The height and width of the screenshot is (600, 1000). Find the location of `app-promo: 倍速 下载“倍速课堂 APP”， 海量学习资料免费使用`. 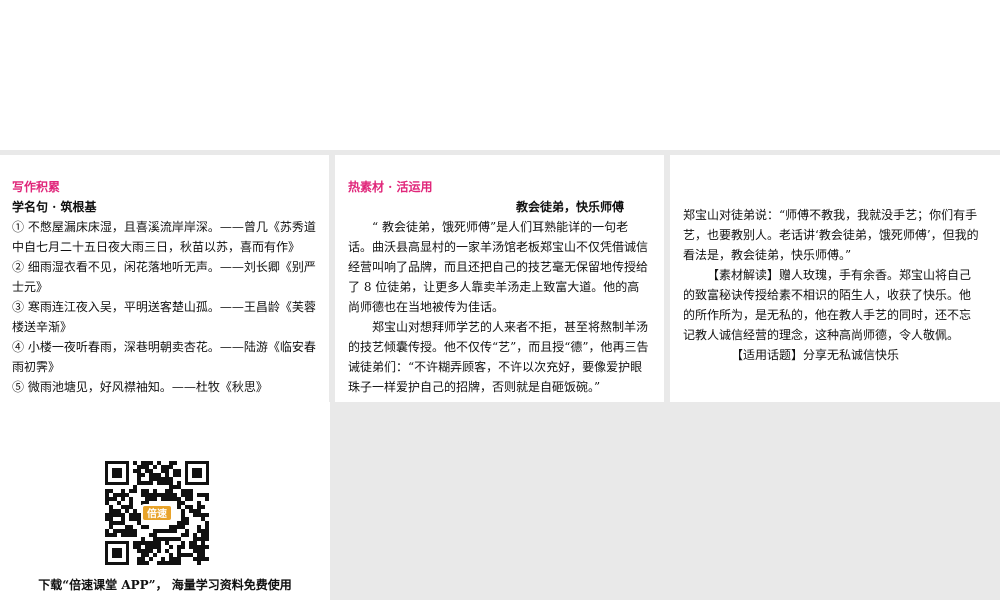

app-promo: 倍速 下载“倍速课堂 APP”， 海量学习资料免费使用 is located at coordinates (165, 501).